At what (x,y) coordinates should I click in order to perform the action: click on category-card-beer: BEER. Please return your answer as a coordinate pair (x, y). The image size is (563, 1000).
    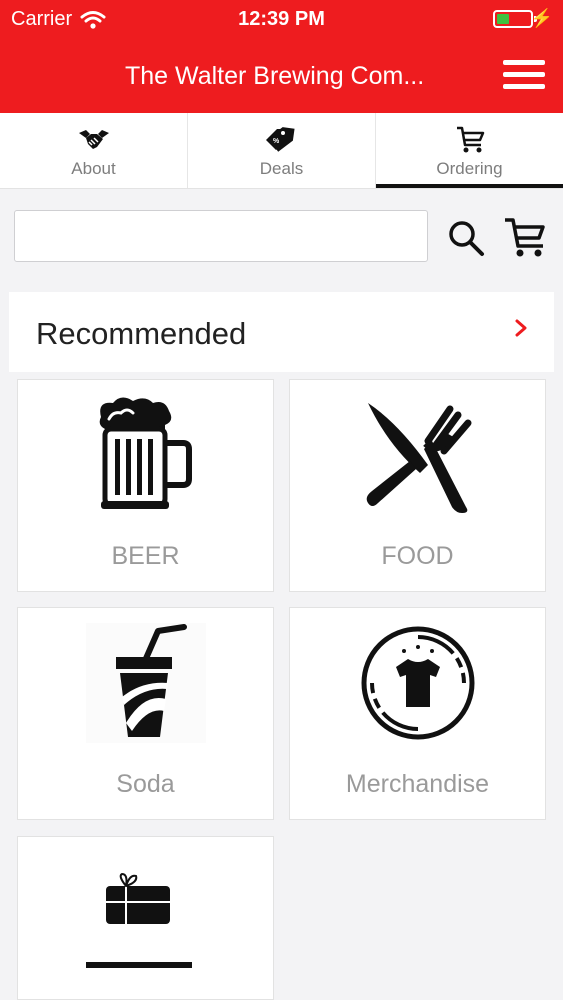
    Looking at the image, I should click on (145, 485).